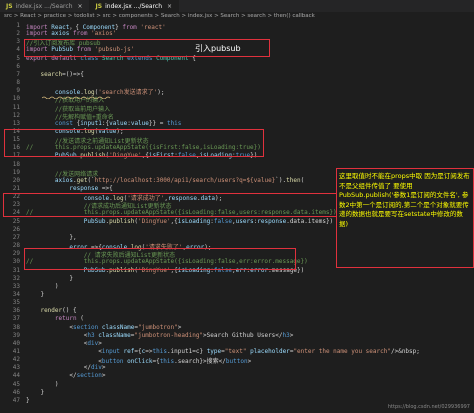 The image size is (474, 413). What do you see at coordinates (51, 237) in the screenshot?
I see `code-line: },` at bounding box center [51, 237].